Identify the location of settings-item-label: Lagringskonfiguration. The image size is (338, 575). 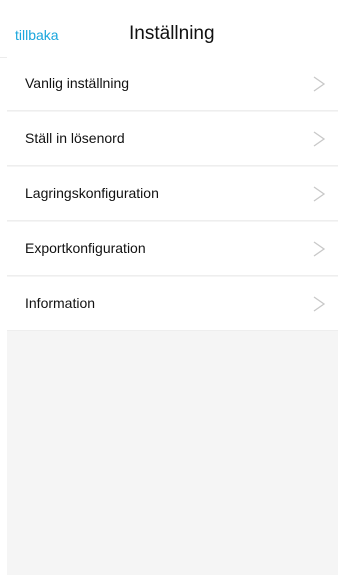
(92, 193).